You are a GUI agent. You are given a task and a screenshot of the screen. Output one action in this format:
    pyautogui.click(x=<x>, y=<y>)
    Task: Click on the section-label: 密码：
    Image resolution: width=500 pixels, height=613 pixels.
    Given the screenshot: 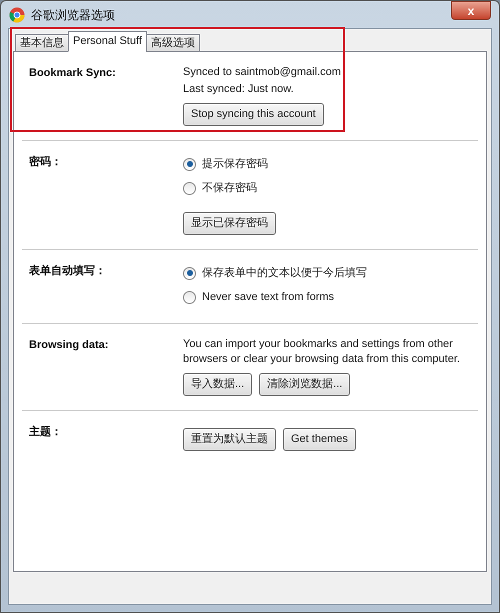 What is the action you would take?
    pyautogui.click(x=46, y=162)
    